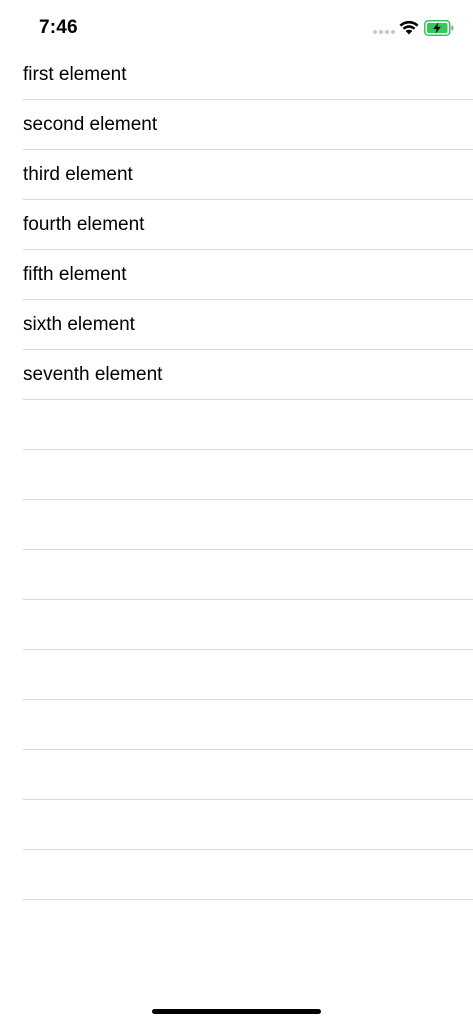 Image resolution: width=473 pixels, height=1024 pixels. Describe the element at coordinates (236, 125) in the screenshot. I see `list-item: second element` at that location.